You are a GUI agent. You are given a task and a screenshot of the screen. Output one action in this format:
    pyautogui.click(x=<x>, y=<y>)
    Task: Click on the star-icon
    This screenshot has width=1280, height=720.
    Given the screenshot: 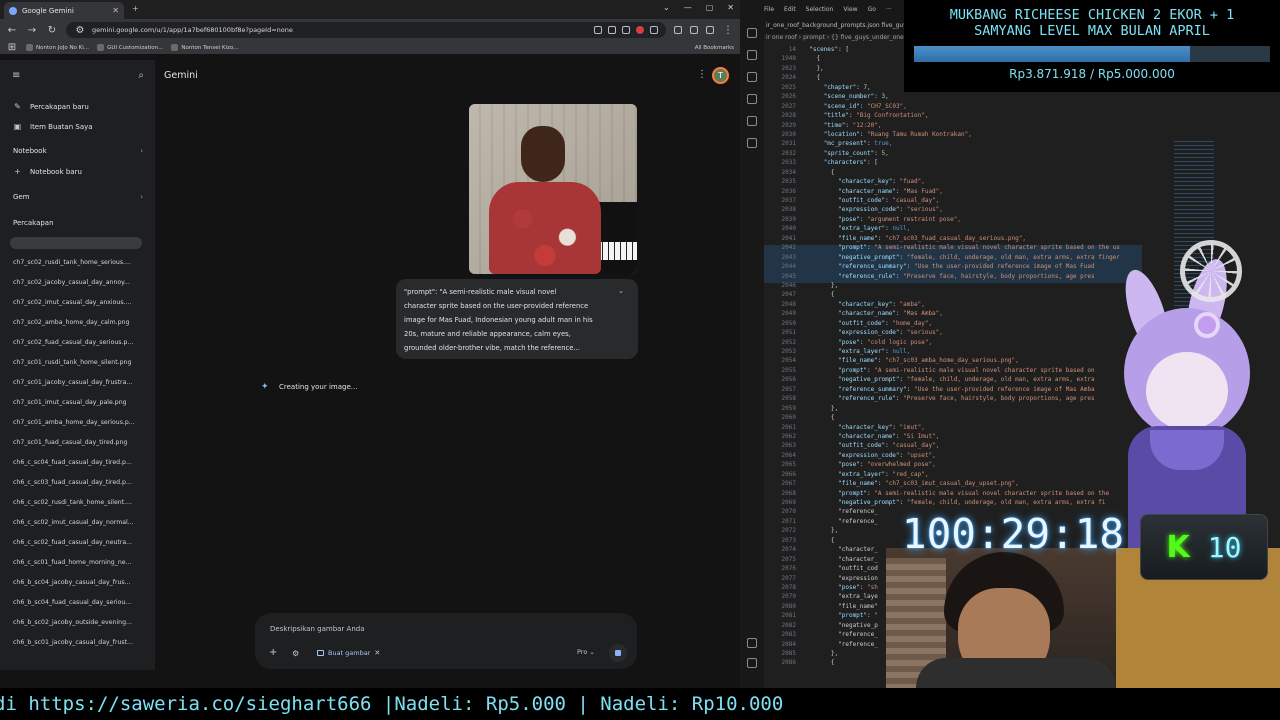 What is the action you would take?
    pyautogui.click(x=612, y=30)
    